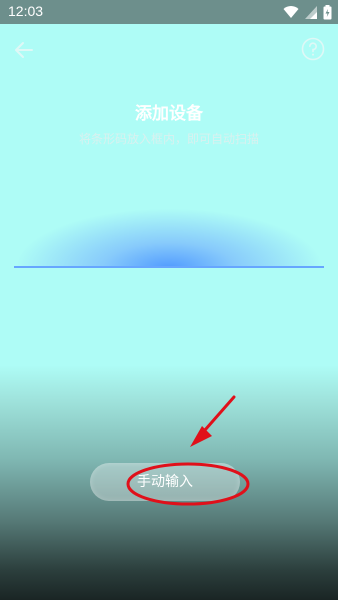  I want to click on manual-input-button: 手动输入, so click(165, 482).